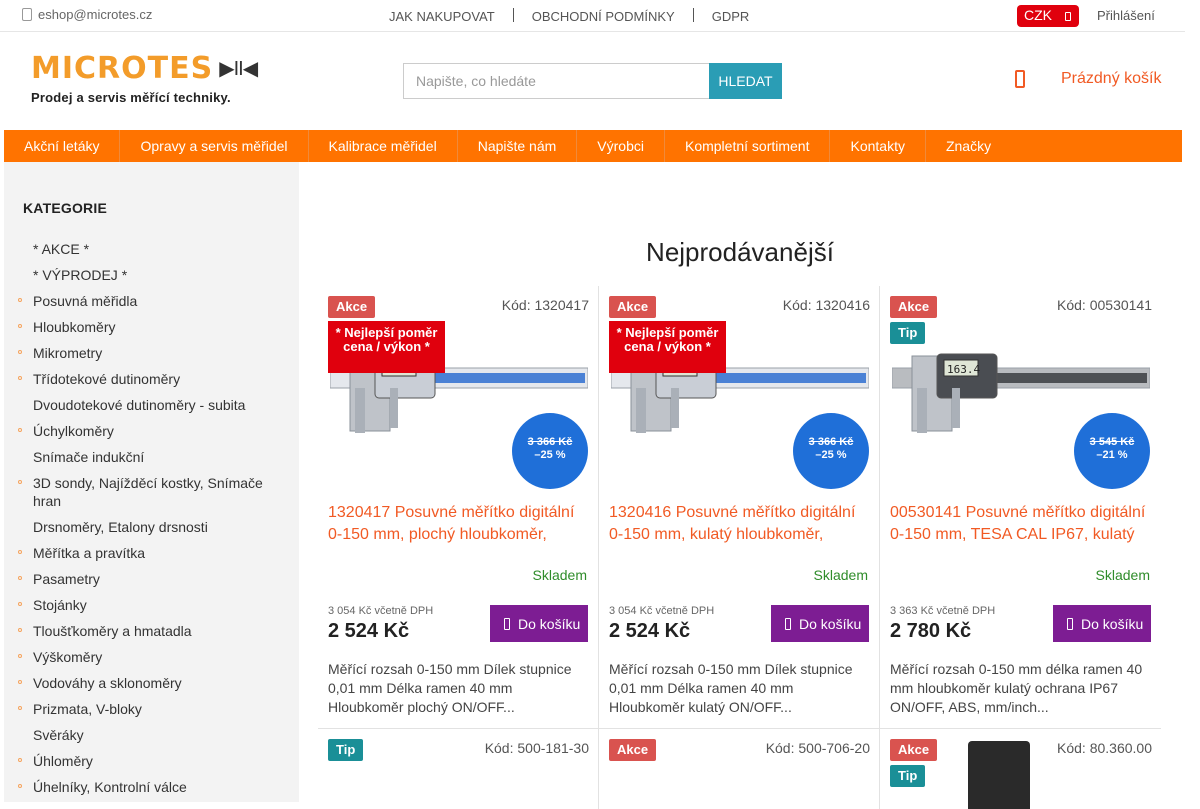  What do you see at coordinates (151, 553) in the screenshot?
I see `sidebar-item: Měřítka a pravítka` at bounding box center [151, 553].